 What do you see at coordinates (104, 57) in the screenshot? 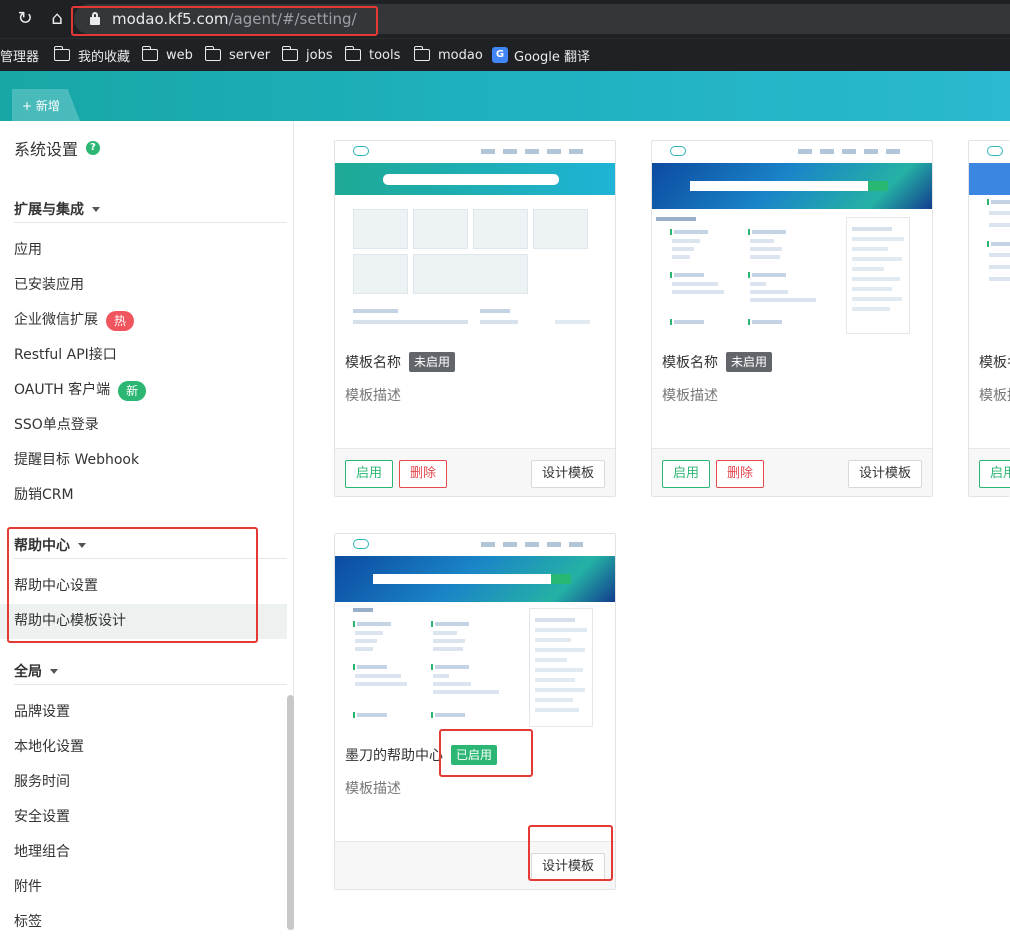
I see `bookmark-label: 我的收藏` at bounding box center [104, 57].